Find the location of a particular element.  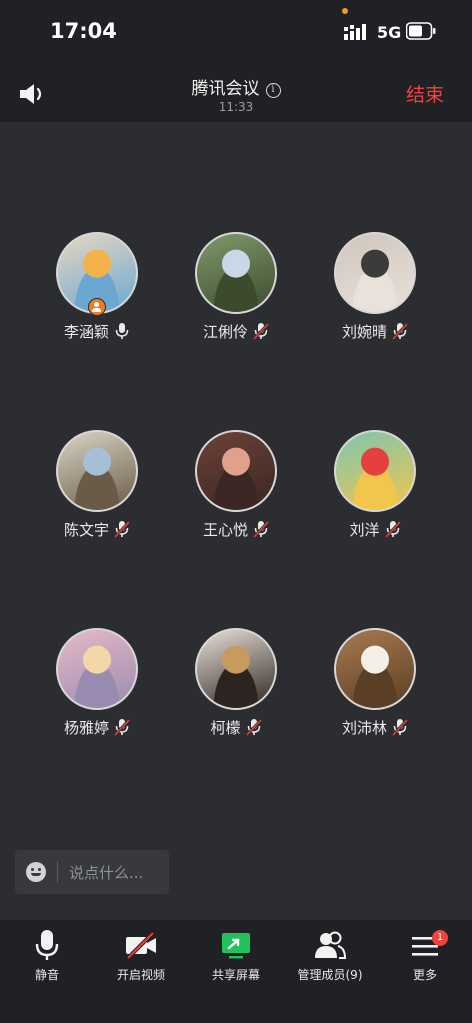

participant-name-row: 江俐伶 is located at coordinates (236, 331).